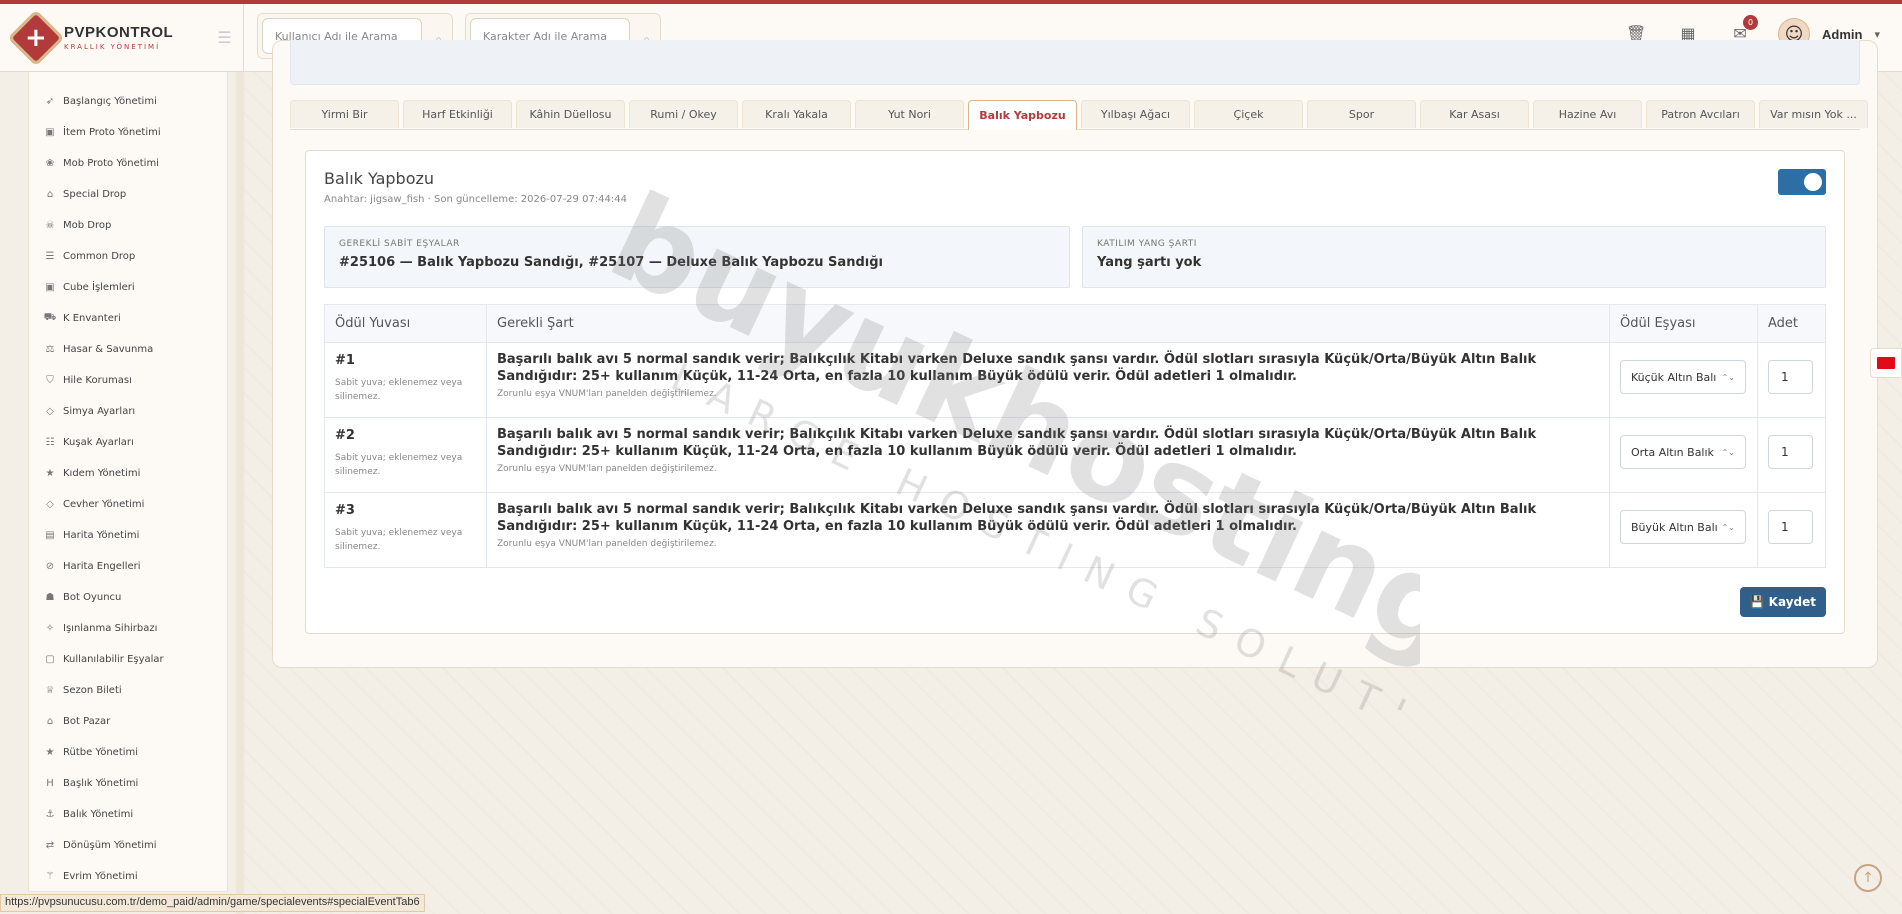 This screenshot has height=914, width=1902. I want to click on yang-label: KATILIM YANG ŞARTI, so click(1147, 244).